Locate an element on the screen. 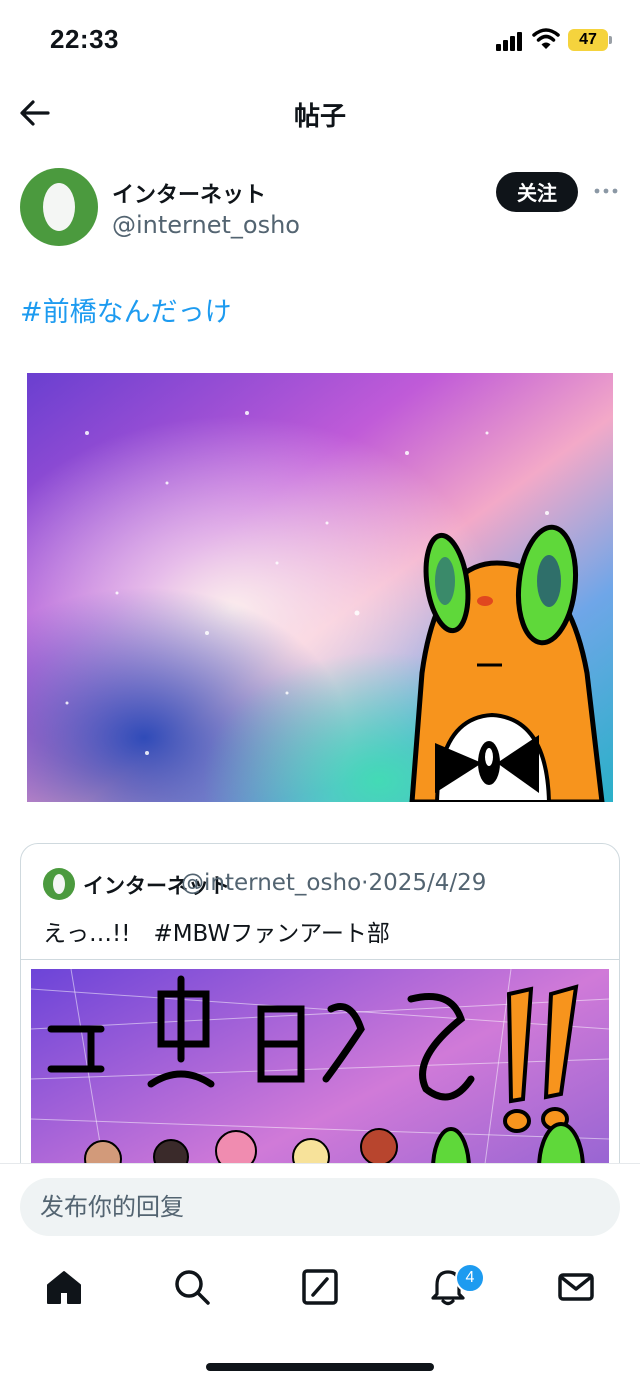 Image resolution: width=640 pixels, height=1386 pixels. author-name: インターネット is located at coordinates (189, 193).